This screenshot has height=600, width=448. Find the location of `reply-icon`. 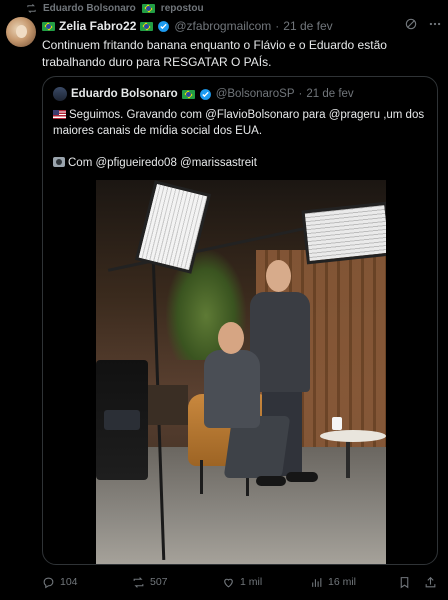

reply-icon is located at coordinates (48, 582).